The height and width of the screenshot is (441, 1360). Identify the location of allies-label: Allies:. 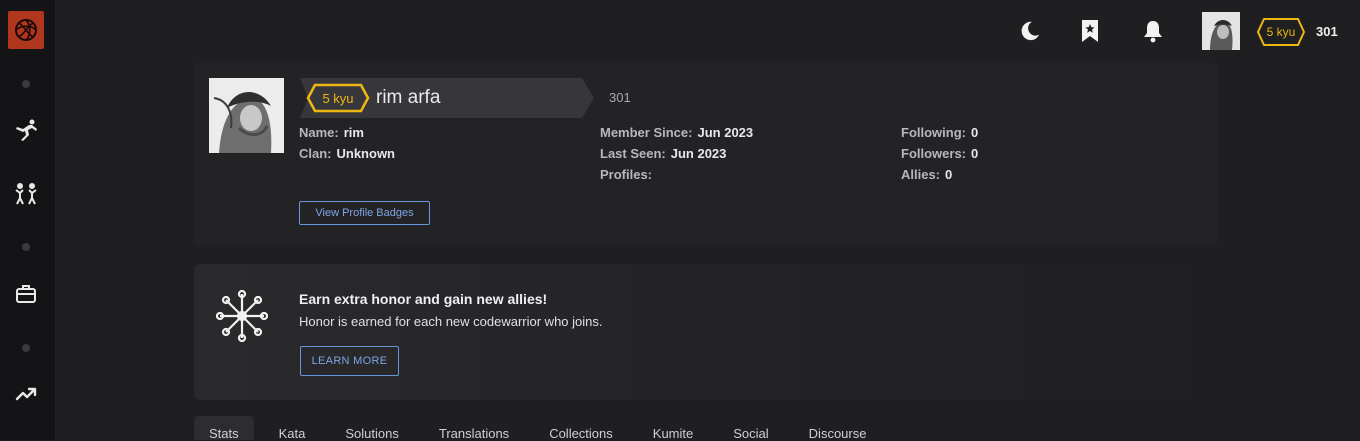
(921, 174).